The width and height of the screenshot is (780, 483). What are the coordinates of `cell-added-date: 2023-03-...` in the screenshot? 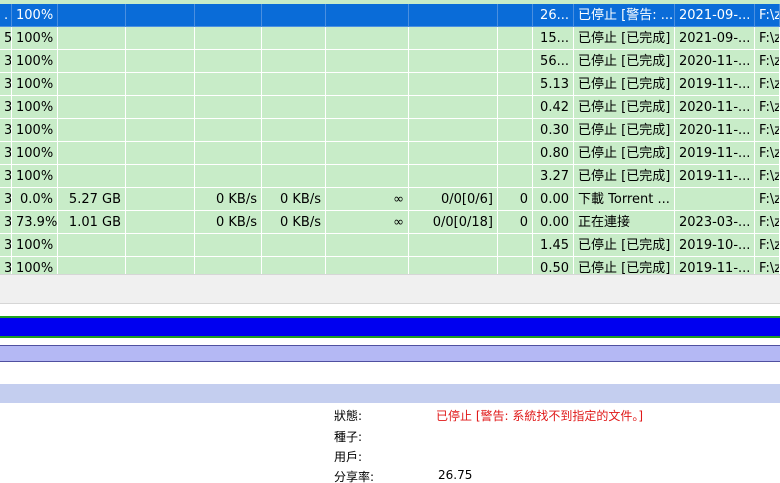 It's located at (715, 222).